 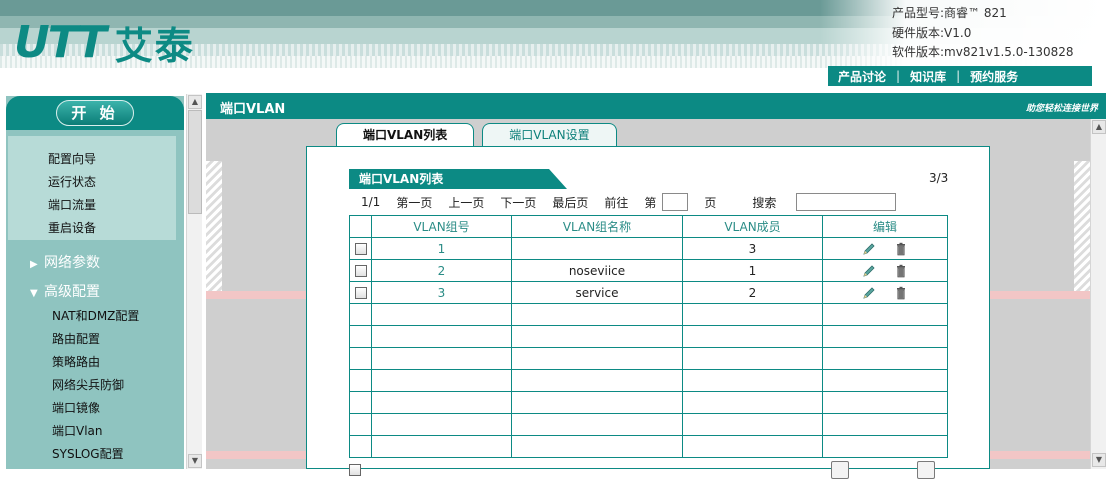 I want to click on sidebar-scrollbar: ▲ ▼, so click(x=194, y=281).